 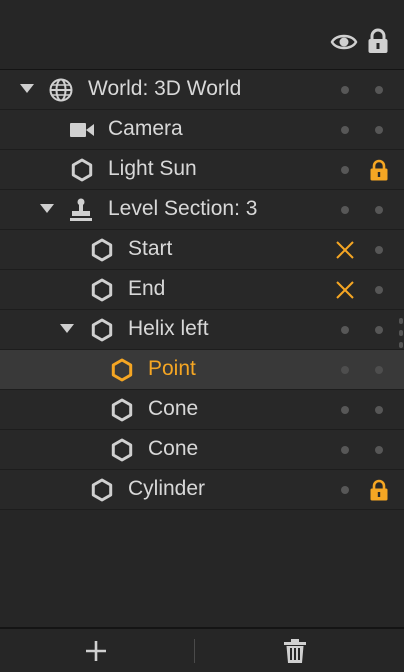 I want to click on tree-row-world: World: 3D World, so click(x=202, y=90).